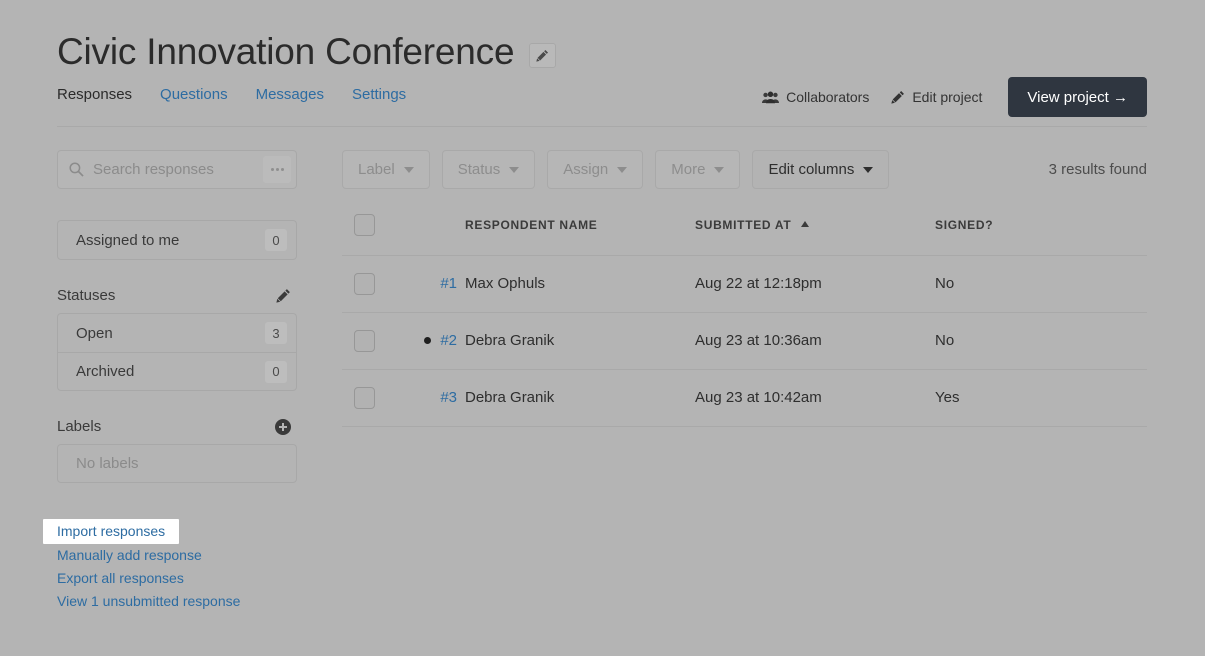 The height and width of the screenshot is (656, 1205). Describe the element at coordinates (153, 169) in the screenshot. I see `search-placeholder: Search responses` at that location.